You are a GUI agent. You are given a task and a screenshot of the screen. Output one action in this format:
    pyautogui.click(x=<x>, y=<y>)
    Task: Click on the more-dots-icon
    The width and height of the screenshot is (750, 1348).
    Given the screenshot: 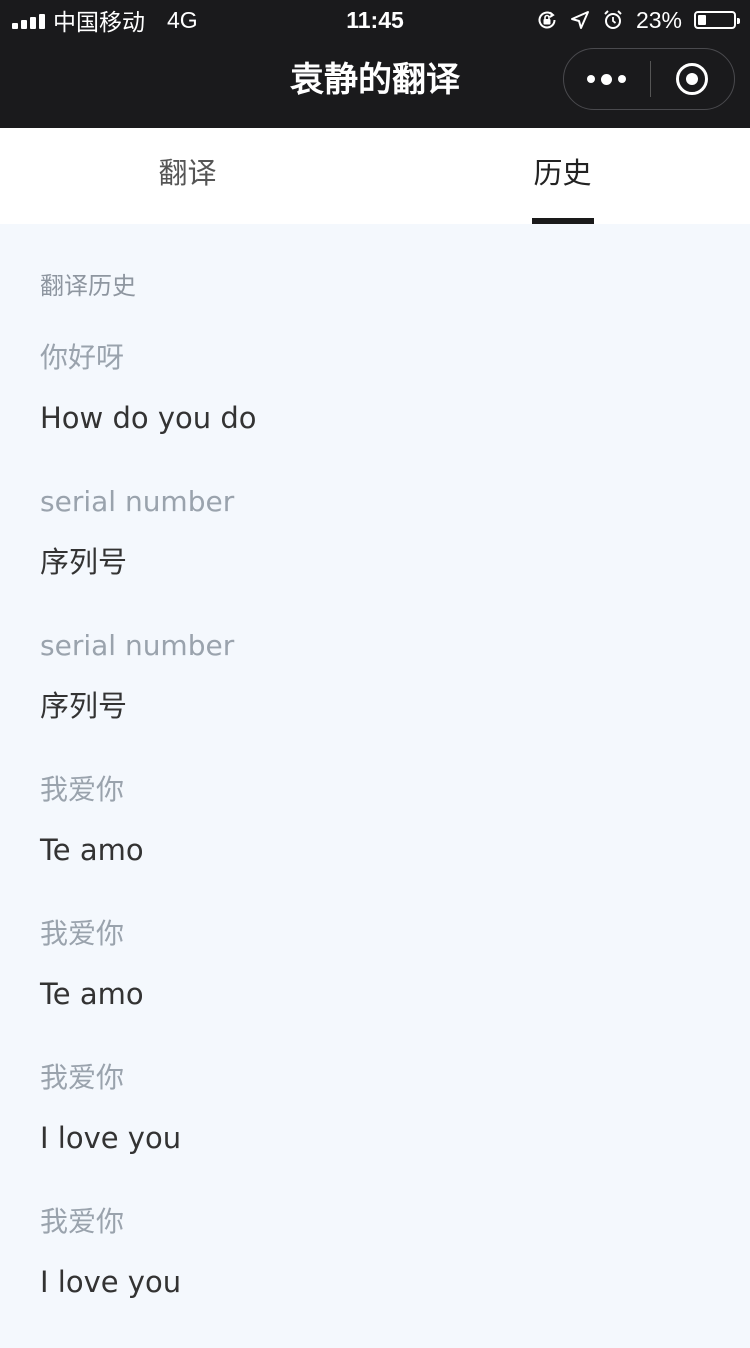 What is the action you would take?
    pyautogui.click(x=591, y=79)
    